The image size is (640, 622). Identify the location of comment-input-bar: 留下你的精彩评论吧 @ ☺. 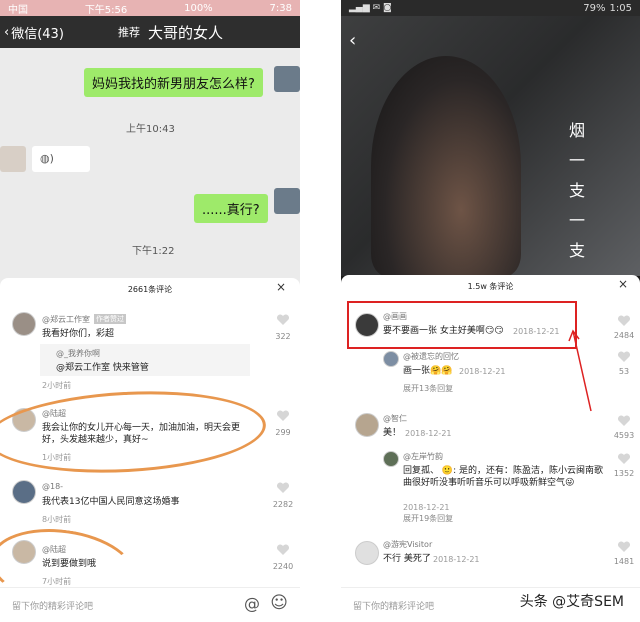
(150, 604).